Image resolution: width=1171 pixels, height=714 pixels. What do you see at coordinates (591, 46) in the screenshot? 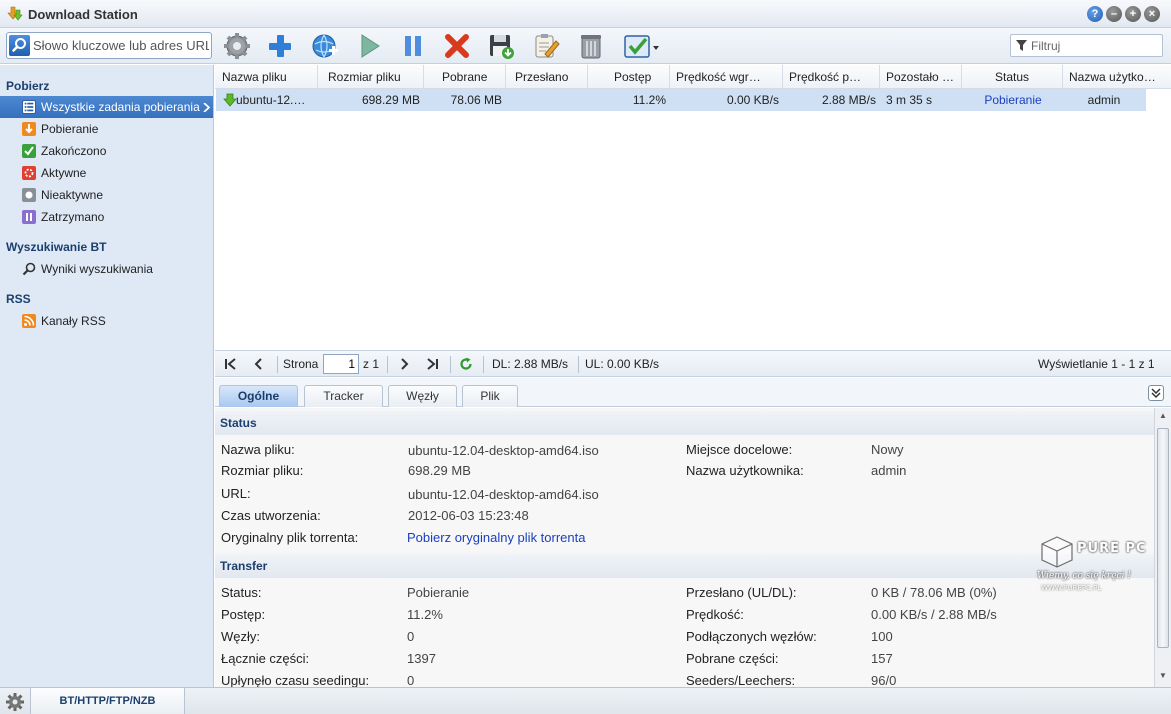
I see `clear-completed-button` at bounding box center [591, 46].